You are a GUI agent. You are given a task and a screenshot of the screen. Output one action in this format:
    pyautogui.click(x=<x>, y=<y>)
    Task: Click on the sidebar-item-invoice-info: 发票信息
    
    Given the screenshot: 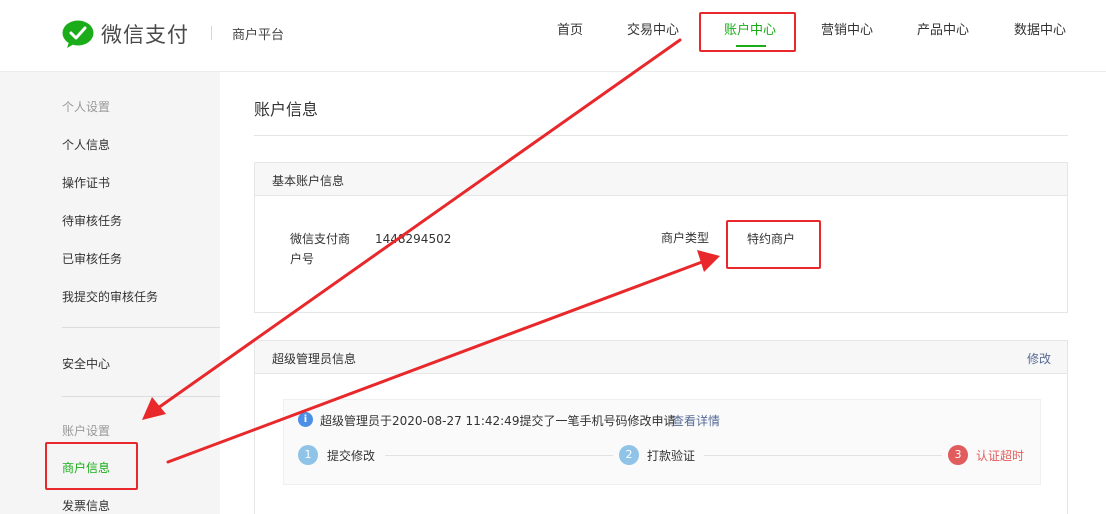 What is the action you would take?
    pyautogui.click(x=86, y=505)
    